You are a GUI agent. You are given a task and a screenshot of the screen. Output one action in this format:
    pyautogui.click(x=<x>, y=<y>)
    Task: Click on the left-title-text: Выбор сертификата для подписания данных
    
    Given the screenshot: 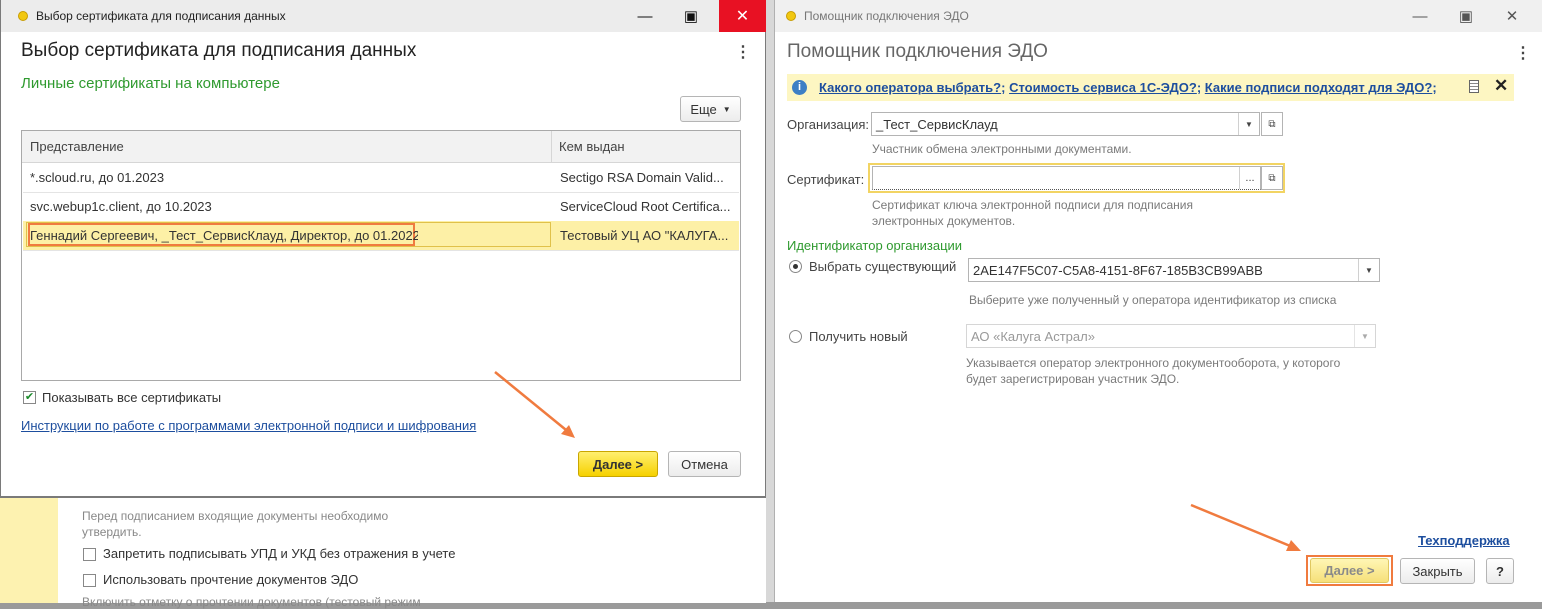 What is the action you would take?
    pyautogui.click(x=161, y=16)
    